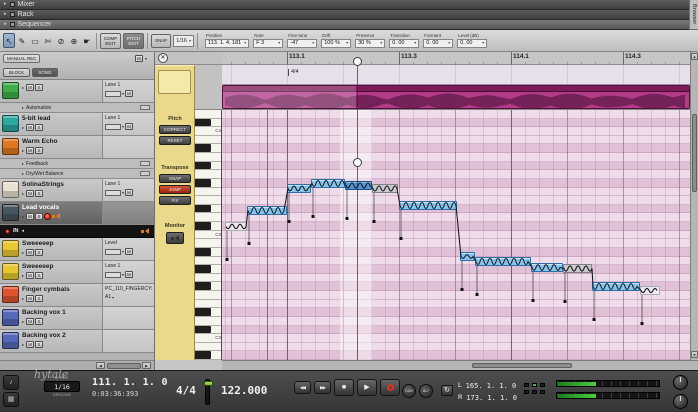  I want to click on lane-mute-button: M, so click(129, 126).